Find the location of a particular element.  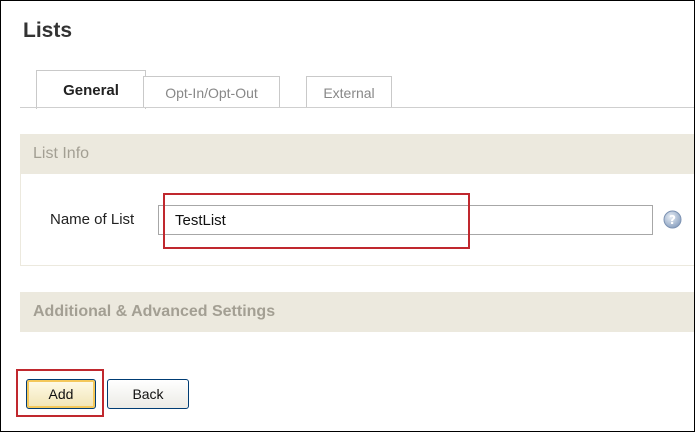

help-icon: ? is located at coordinates (672, 219).